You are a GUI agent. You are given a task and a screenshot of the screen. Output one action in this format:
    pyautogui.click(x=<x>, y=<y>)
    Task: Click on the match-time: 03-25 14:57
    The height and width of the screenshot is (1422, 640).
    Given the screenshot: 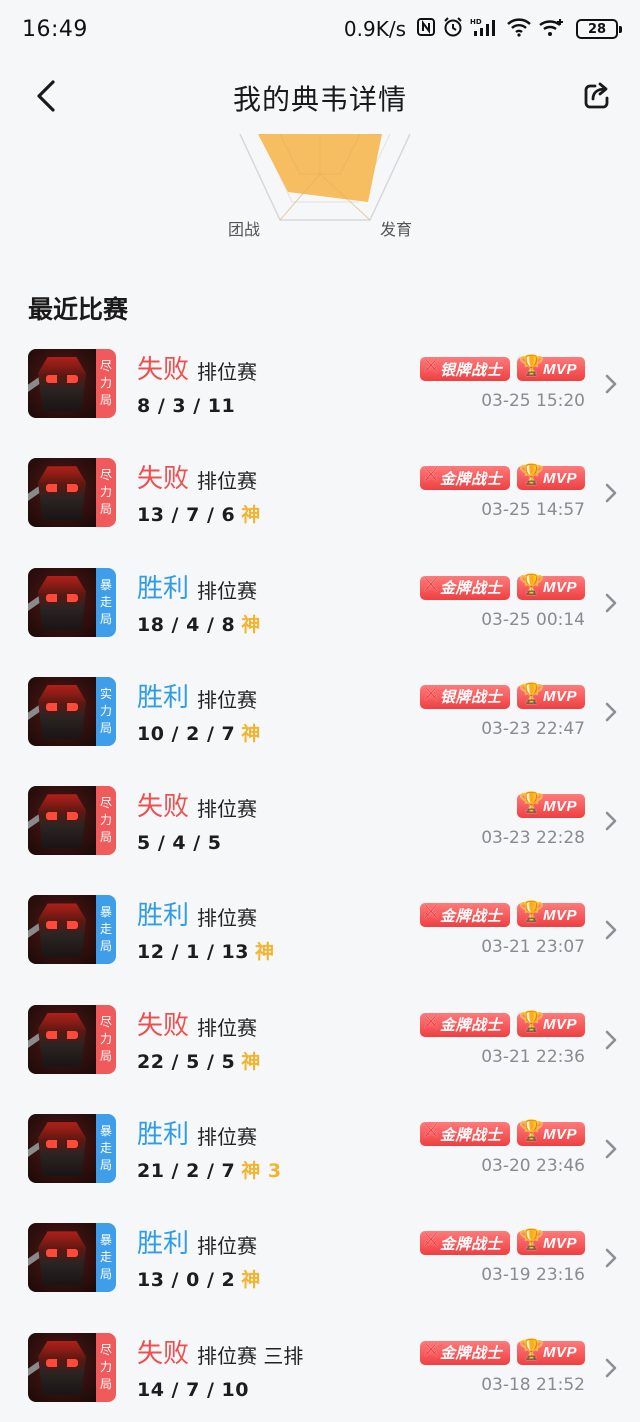 What is the action you would take?
    pyautogui.click(x=533, y=510)
    